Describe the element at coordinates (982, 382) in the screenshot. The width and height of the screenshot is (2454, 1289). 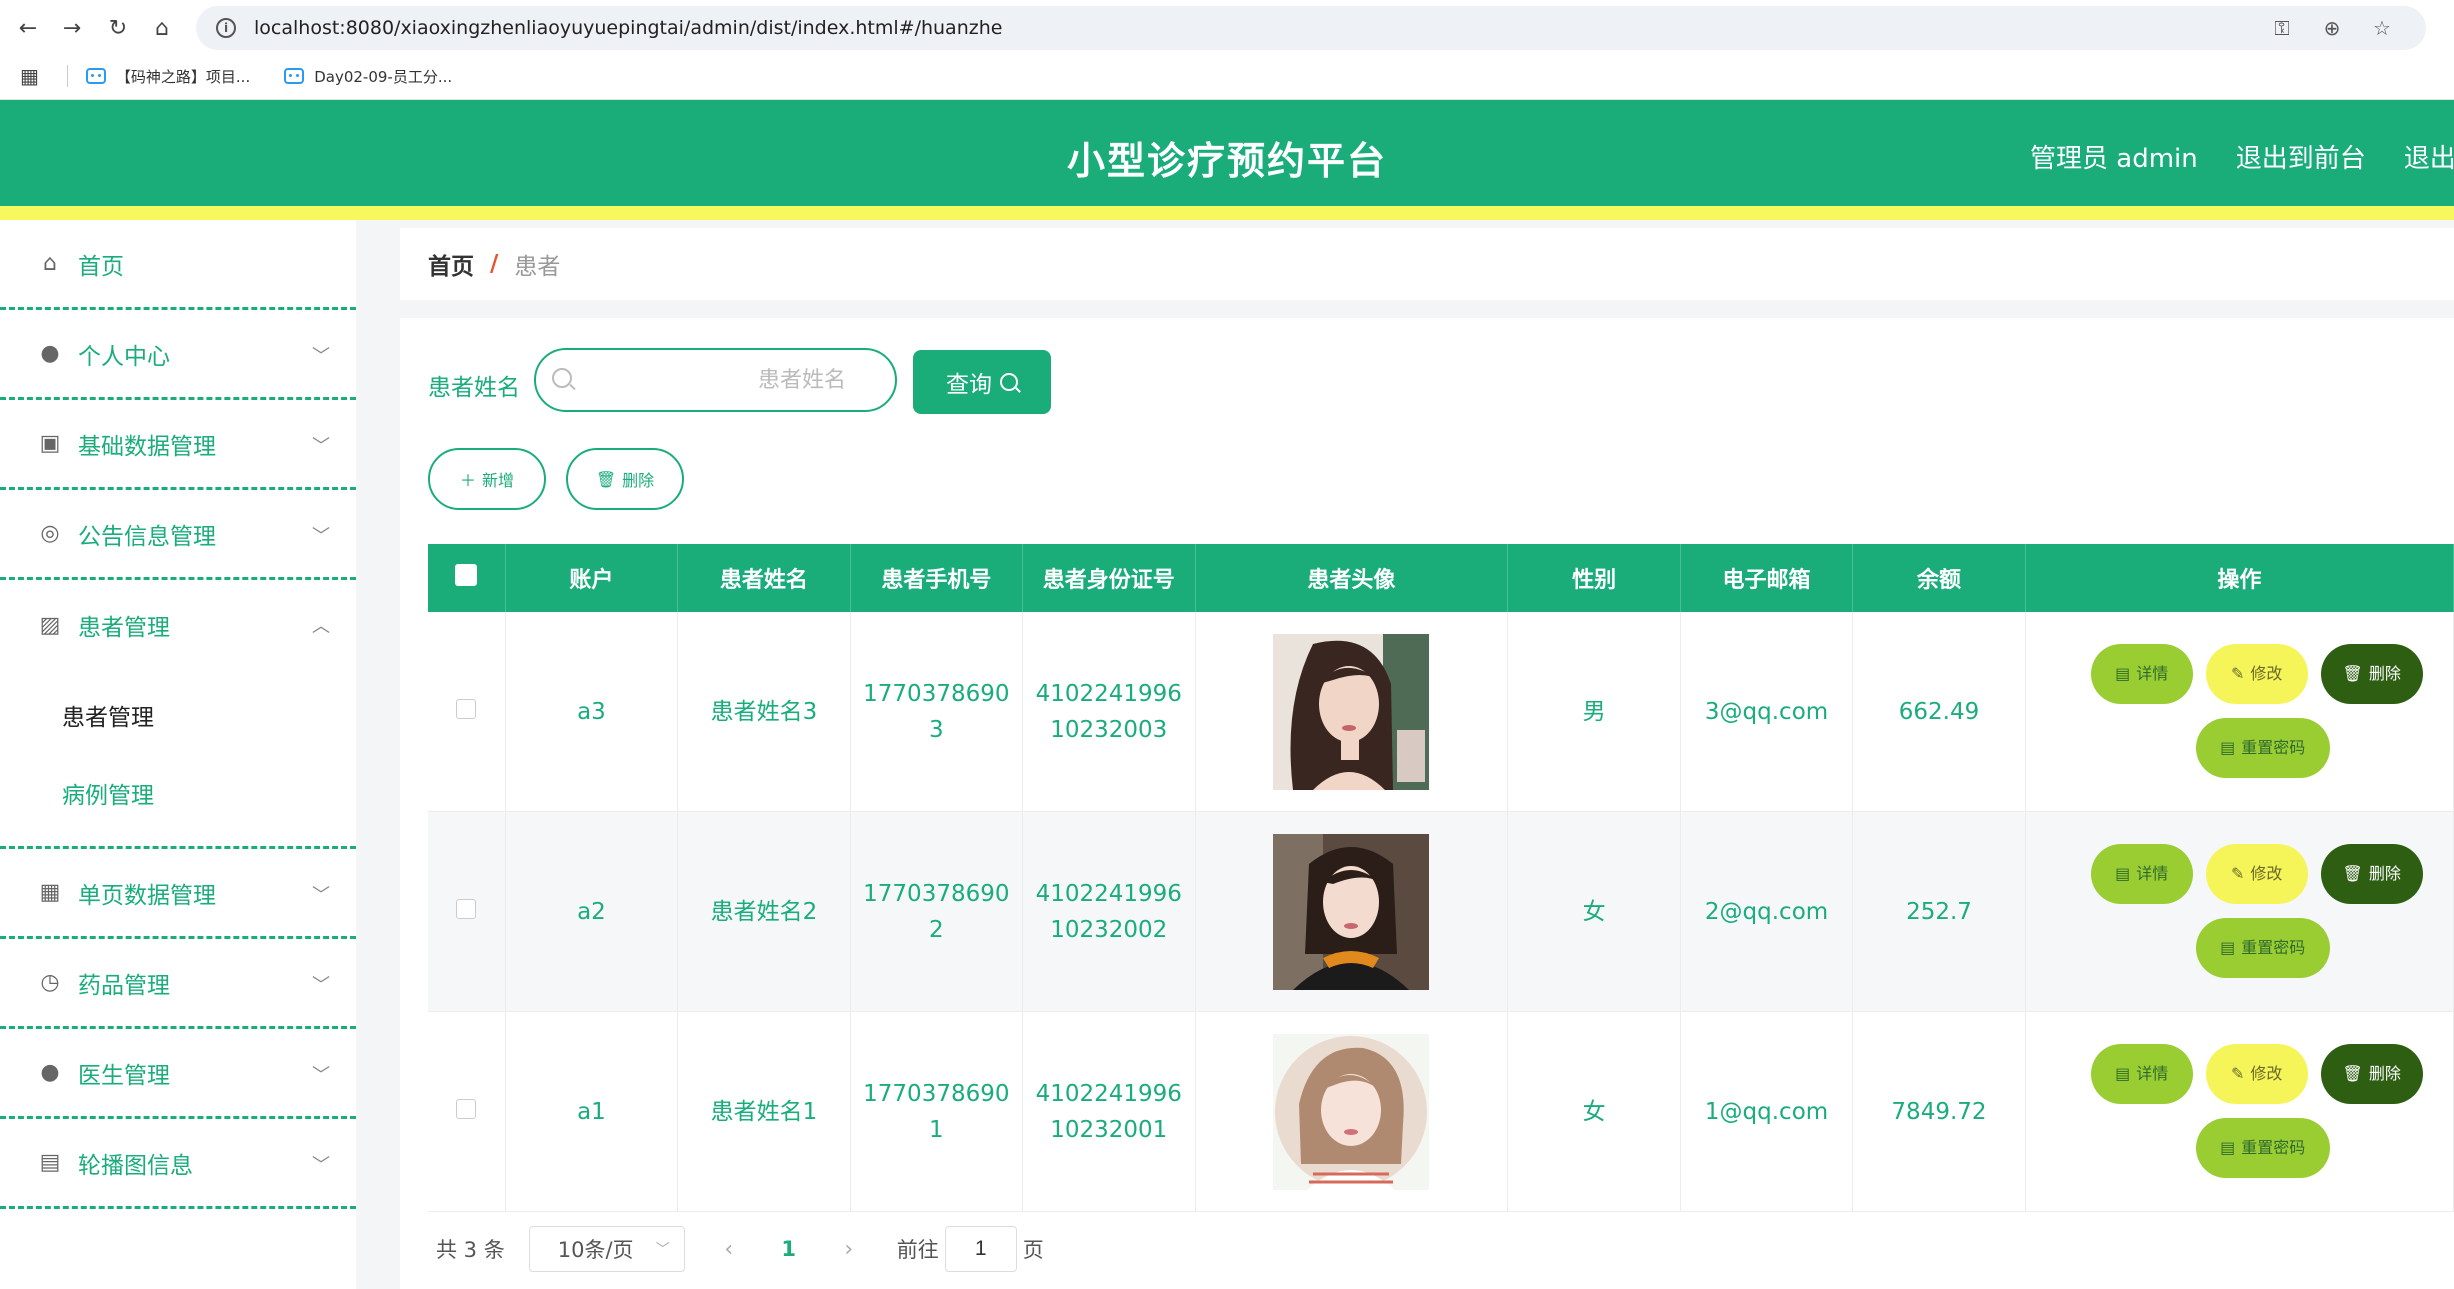
I see `query-button: 查询` at that location.